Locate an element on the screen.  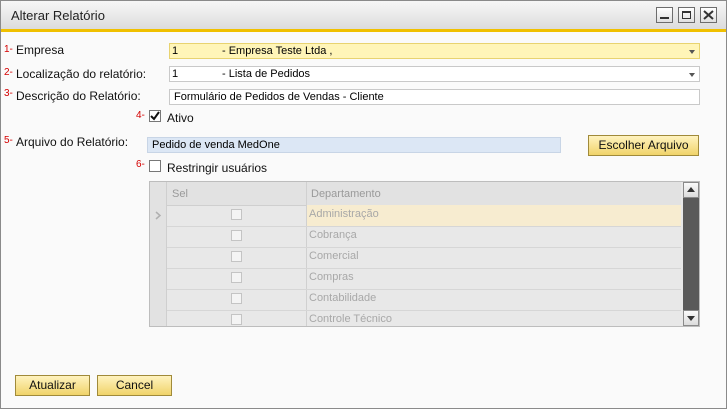
table-row: Cobrança is located at coordinates (415, 237).